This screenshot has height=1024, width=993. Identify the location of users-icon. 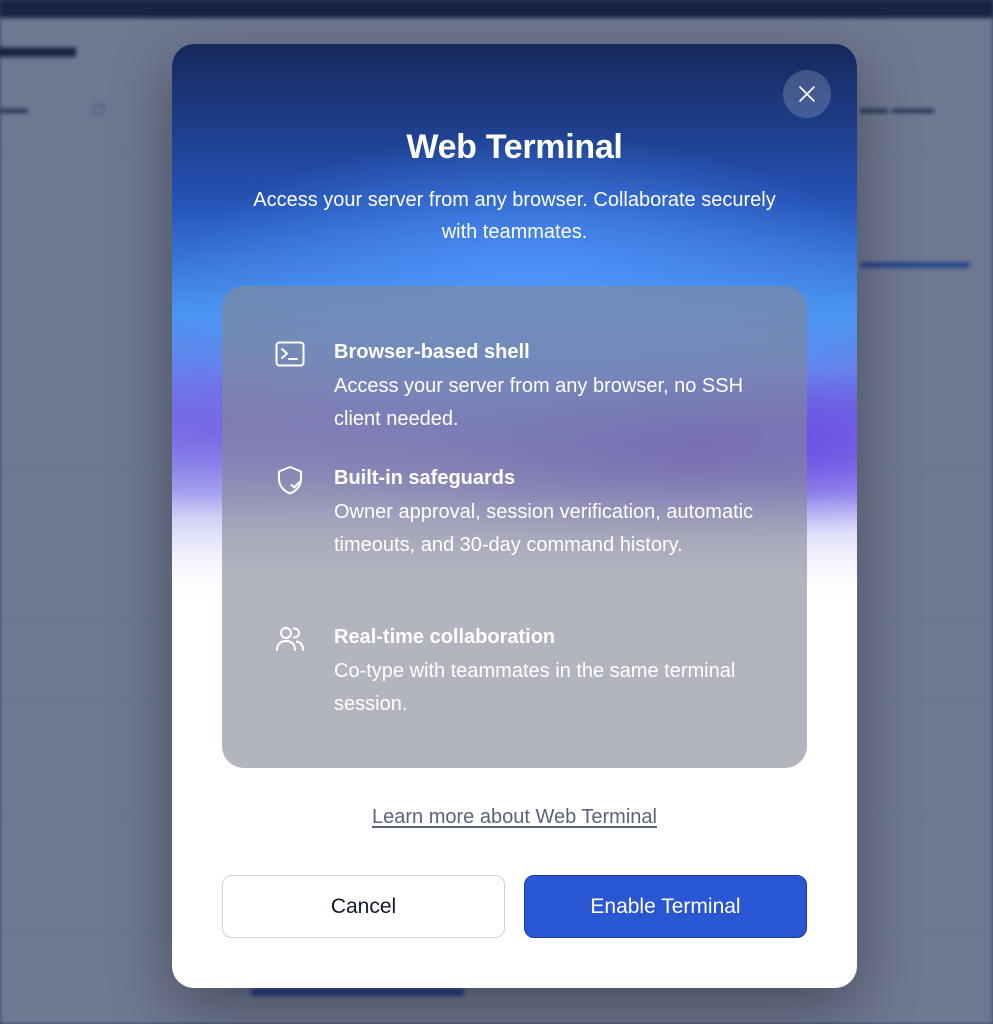
(290, 639).